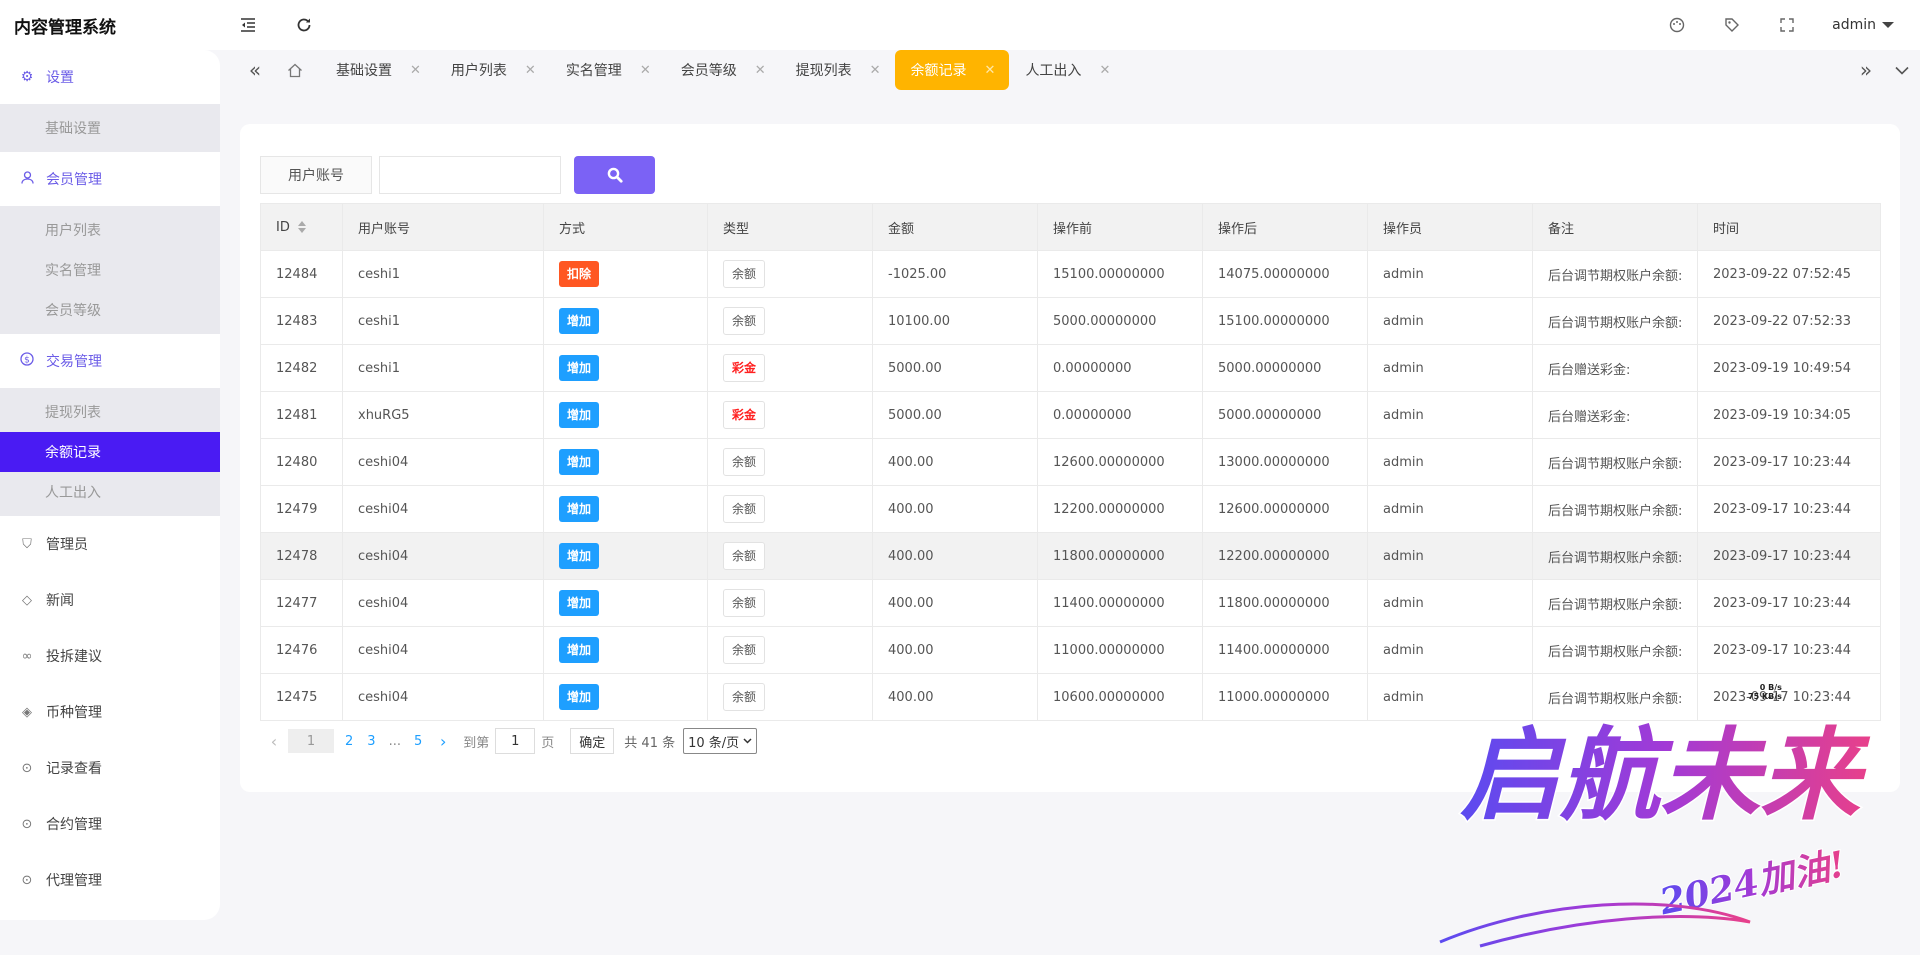 The image size is (1920, 955). Describe the element at coordinates (1888, 25) in the screenshot. I see `caret-down-icon` at that location.